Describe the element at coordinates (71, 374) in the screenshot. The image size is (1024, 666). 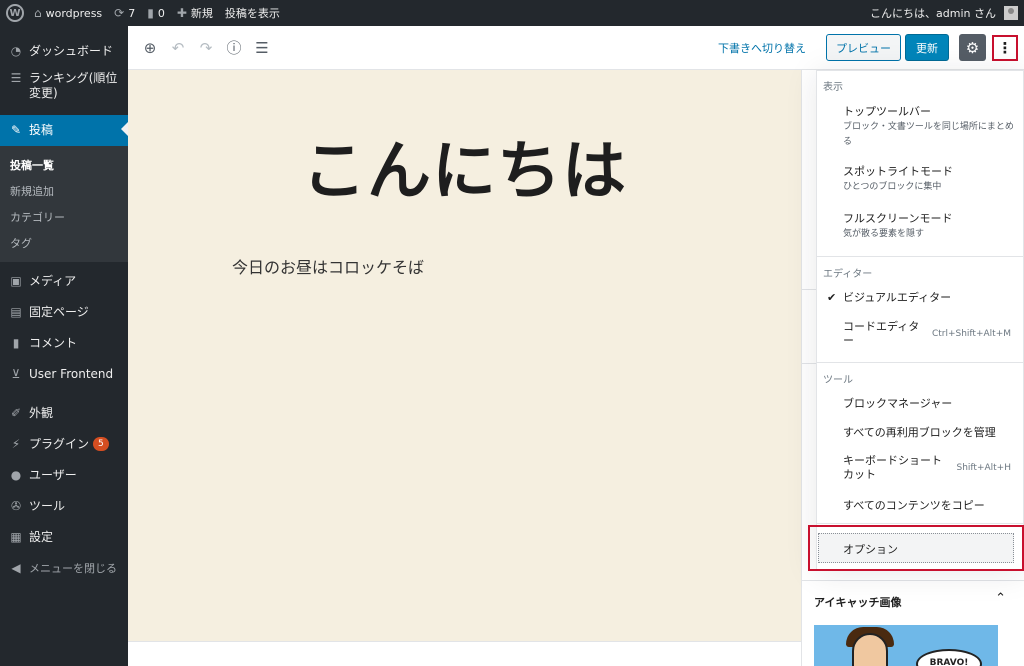
I see `sidebar-item-label: User Frontend` at that location.